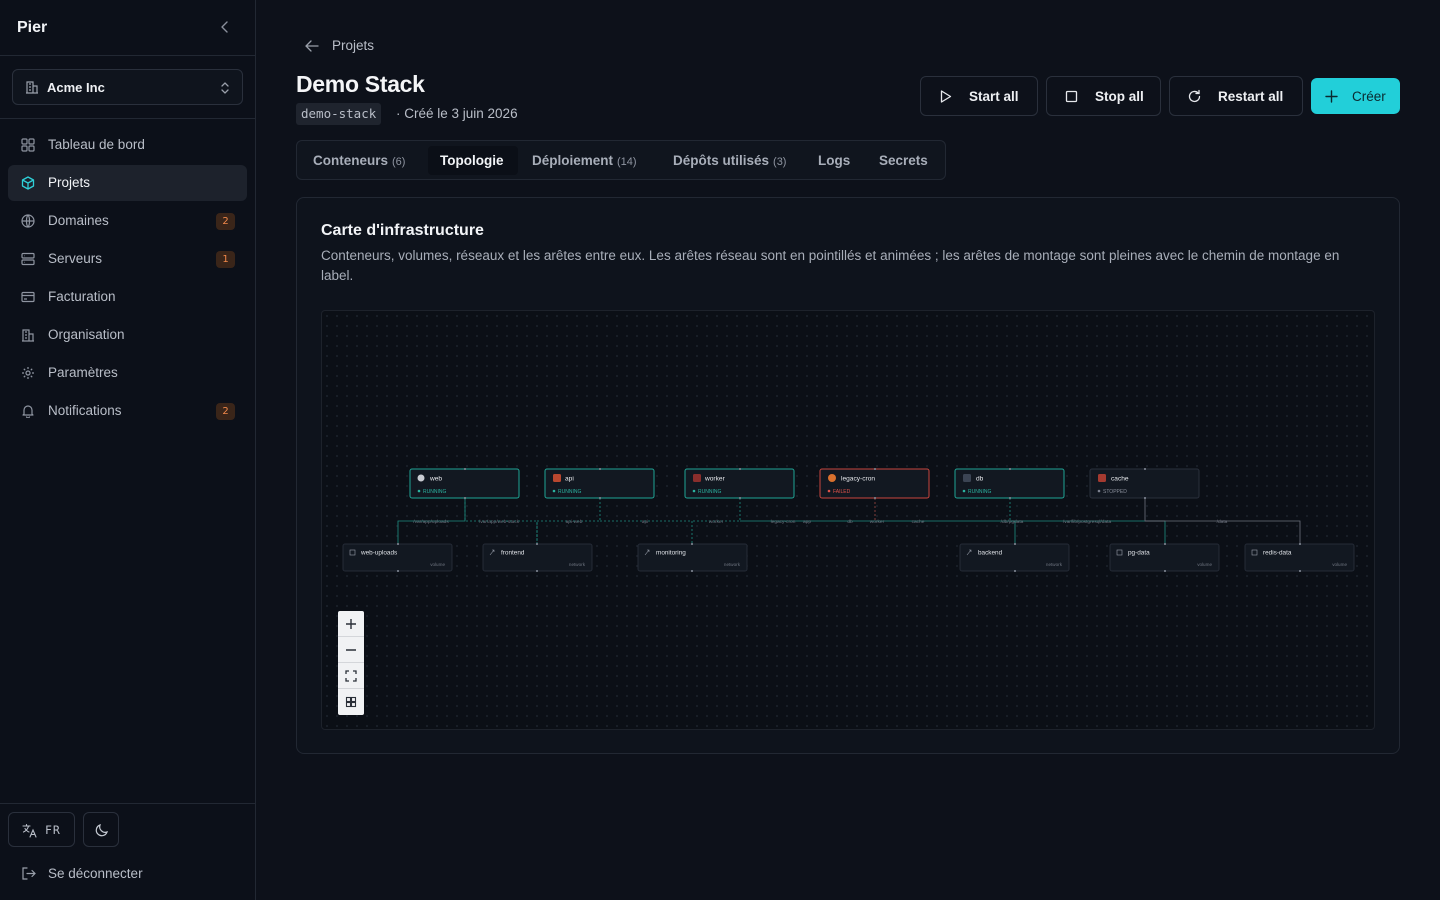 This screenshot has height=900, width=1440. I want to click on fit-view-icon, so click(351, 676).